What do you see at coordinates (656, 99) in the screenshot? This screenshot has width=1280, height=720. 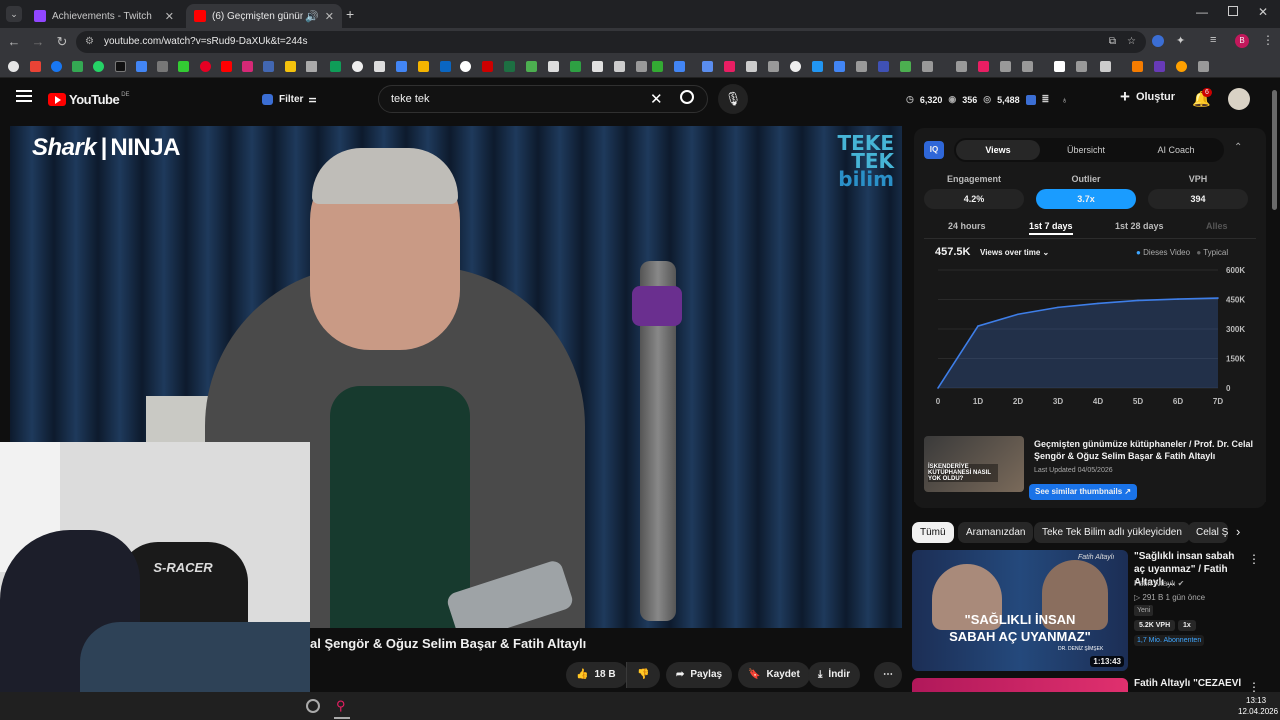 I see `clear-search-icon: ✕` at bounding box center [656, 99].